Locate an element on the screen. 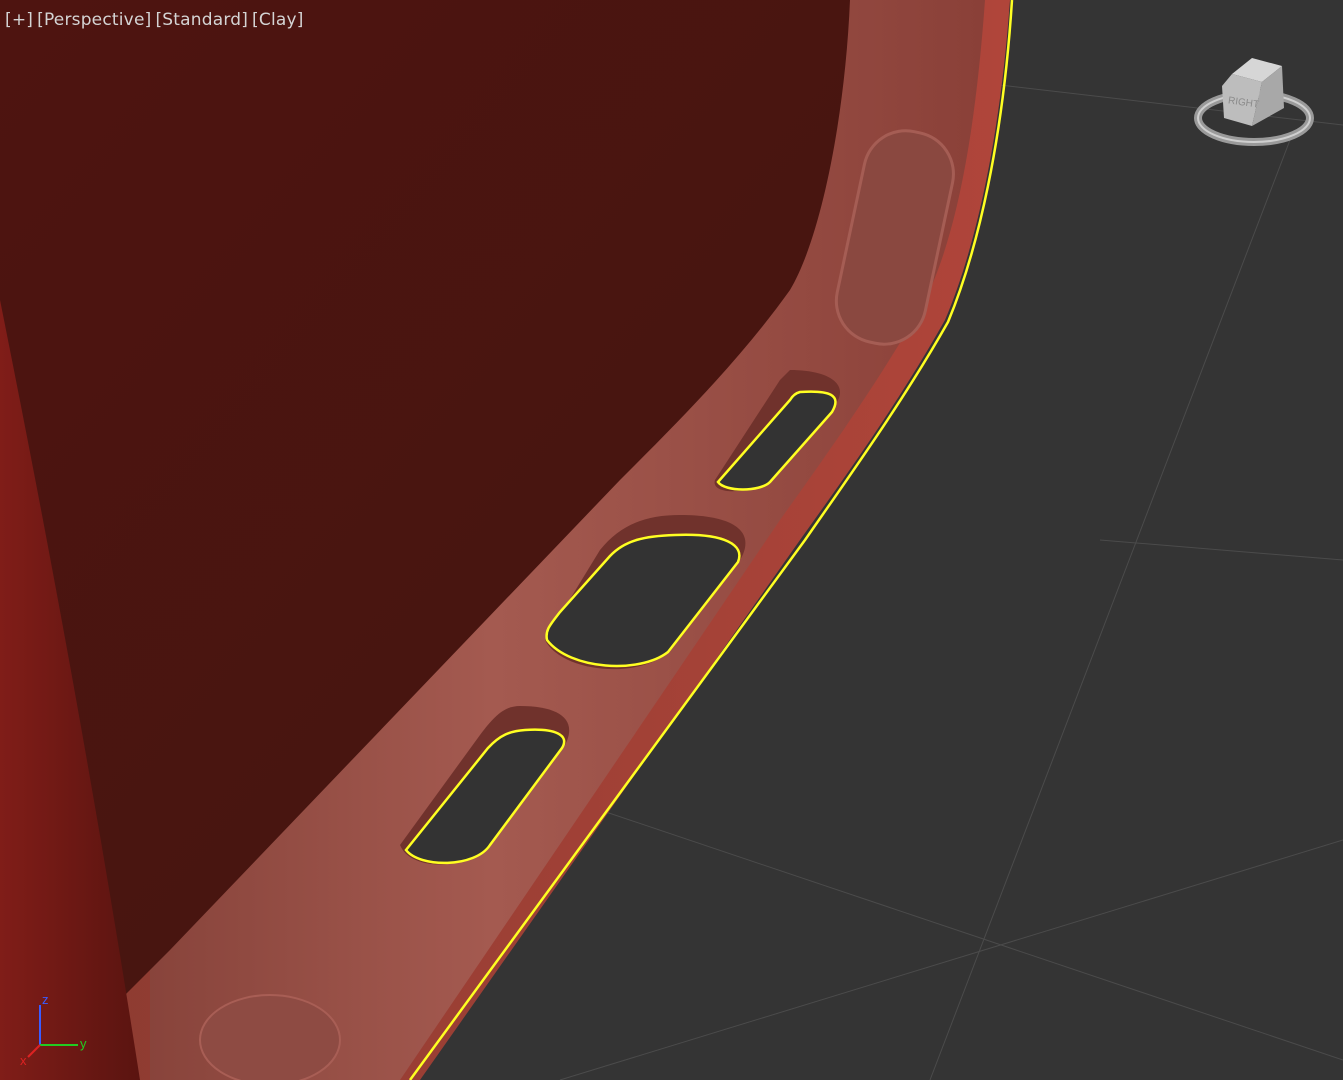 Image resolution: width=1343 pixels, height=1080 pixels. axis-z-label: z is located at coordinates (45, 999).